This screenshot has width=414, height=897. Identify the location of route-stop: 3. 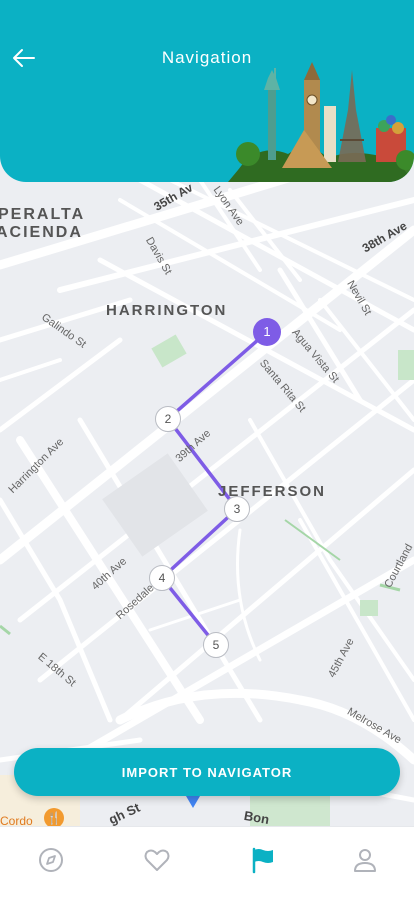
(237, 509).